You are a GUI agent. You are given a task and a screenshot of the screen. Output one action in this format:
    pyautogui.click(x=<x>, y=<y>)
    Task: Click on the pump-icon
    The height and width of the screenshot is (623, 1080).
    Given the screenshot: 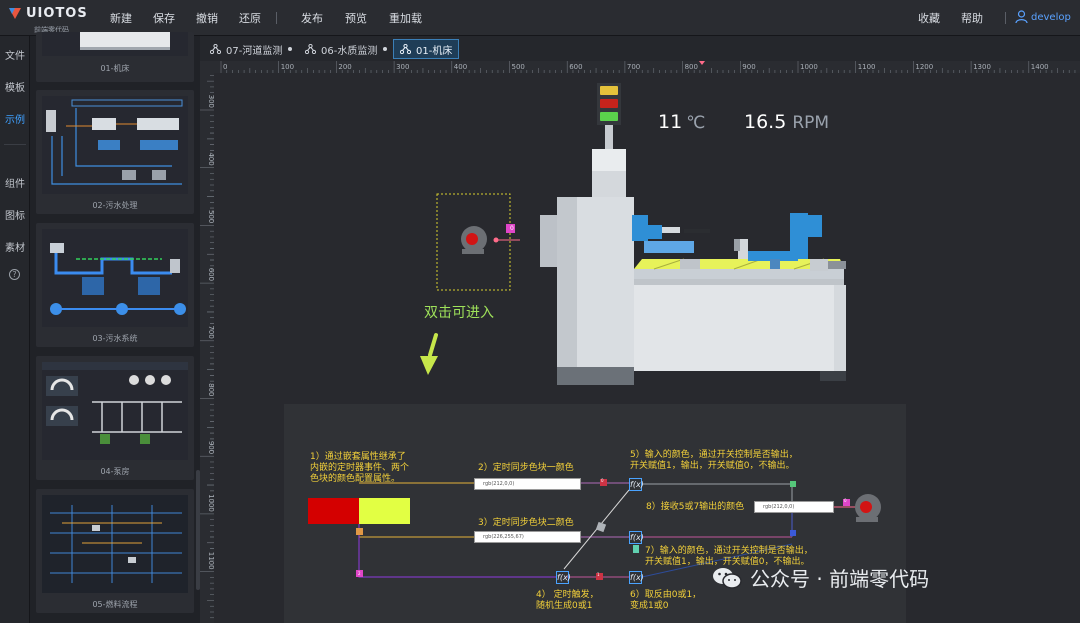 What is the action you would take?
    pyautogui.click(x=474, y=240)
    